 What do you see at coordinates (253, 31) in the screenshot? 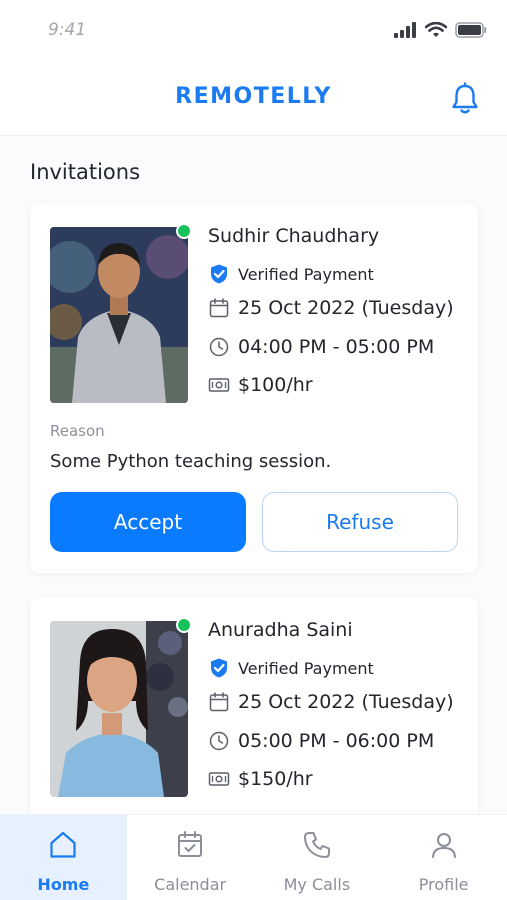
I see `status-bar: 9:41` at bounding box center [253, 31].